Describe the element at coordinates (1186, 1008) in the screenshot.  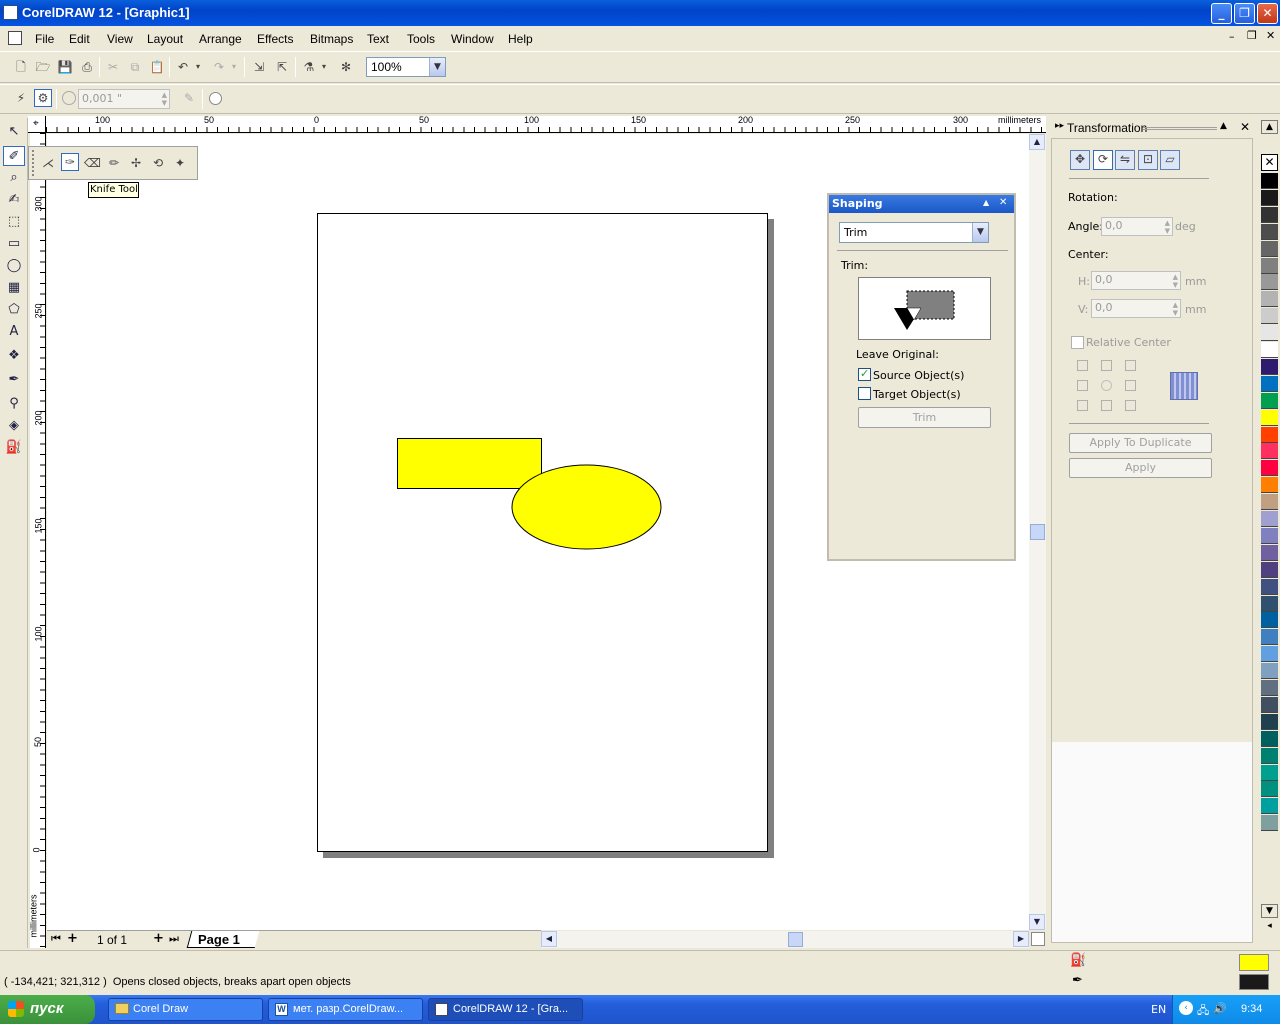
I see `tray-expand-icon: ‹` at that location.